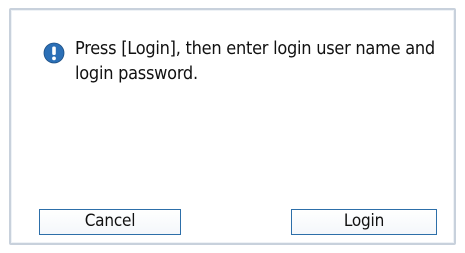  What do you see at coordinates (54, 53) in the screenshot?
I see `alert-icon` at bounding box center [54, 53].